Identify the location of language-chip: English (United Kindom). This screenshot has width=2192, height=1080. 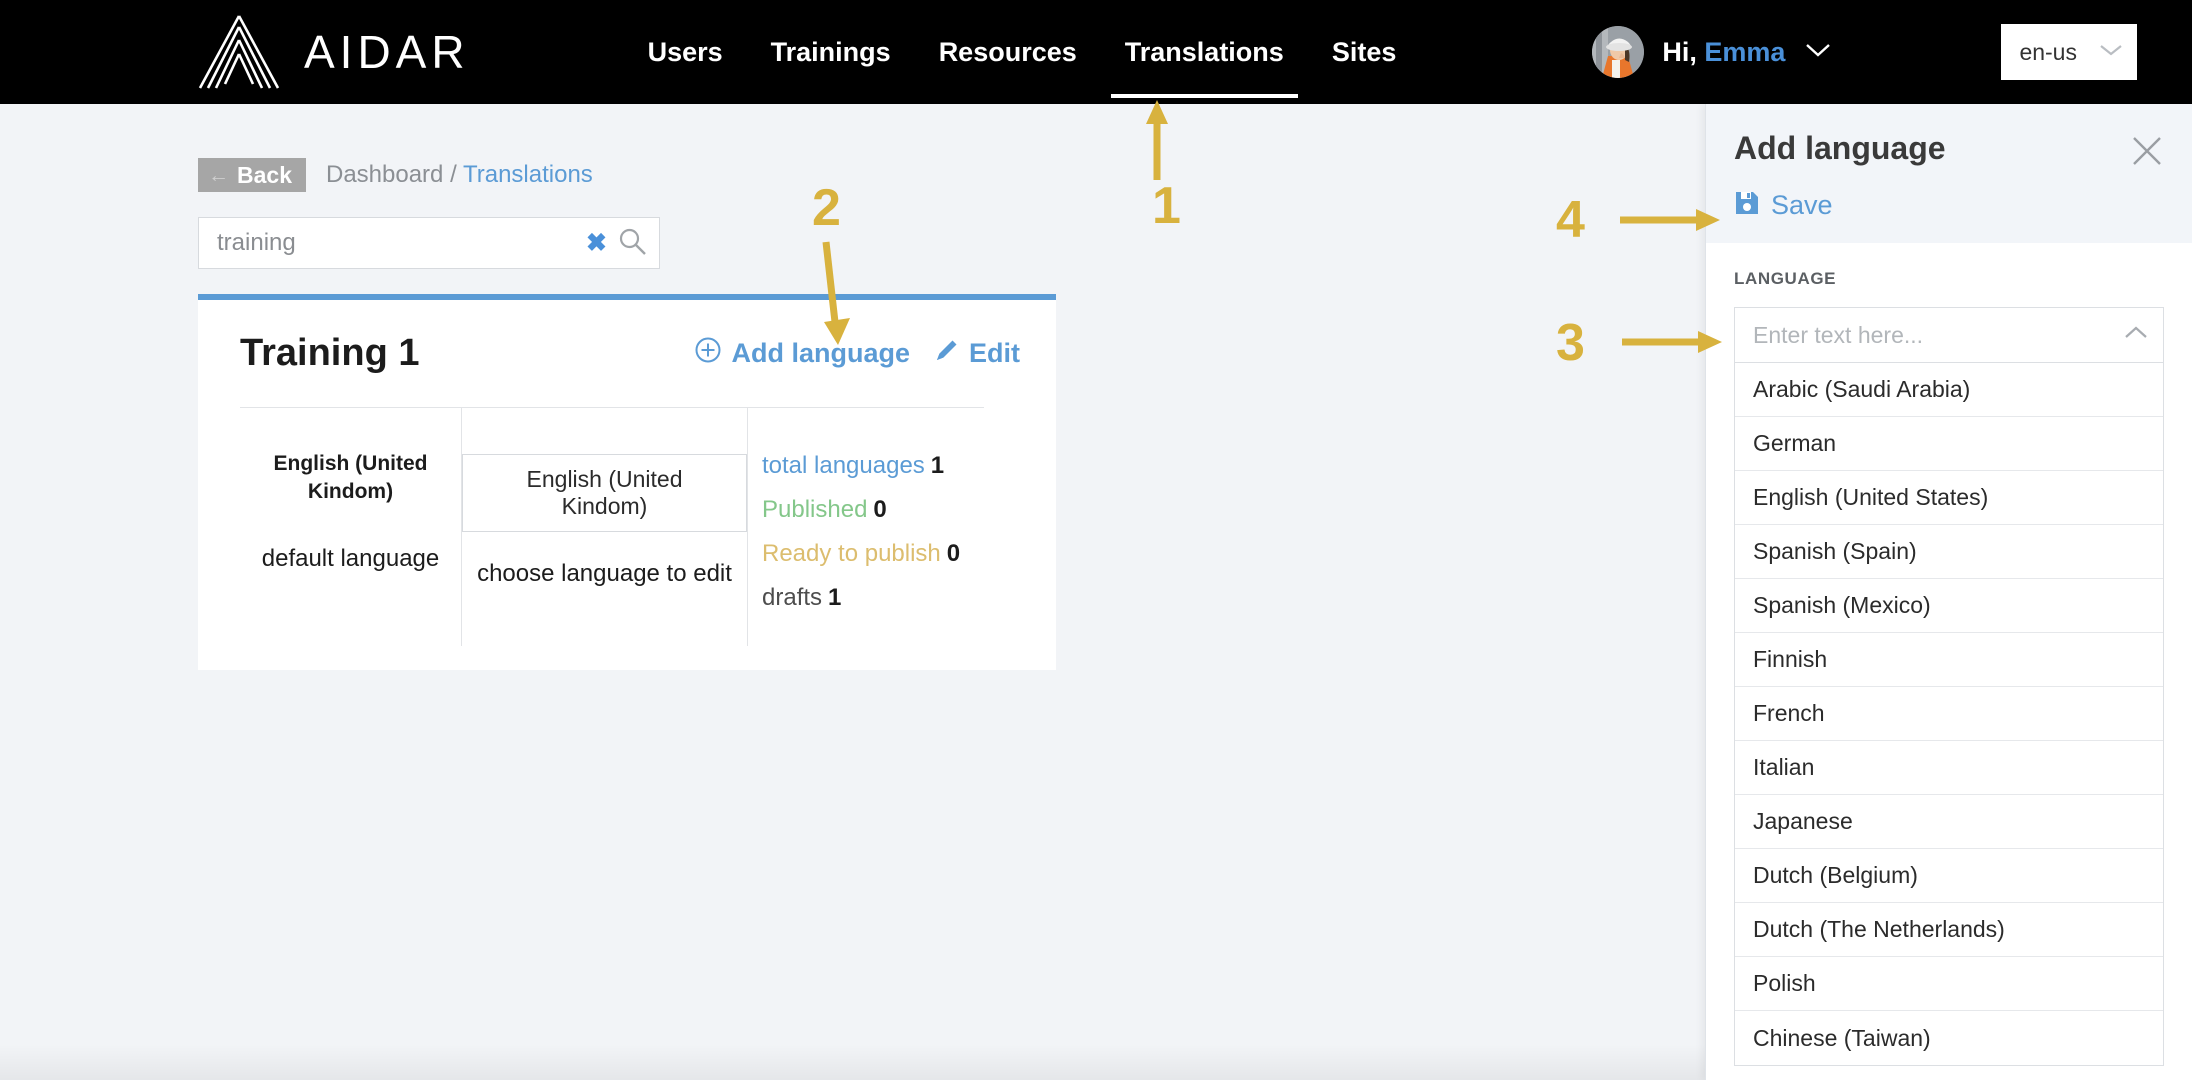
(604, 493).